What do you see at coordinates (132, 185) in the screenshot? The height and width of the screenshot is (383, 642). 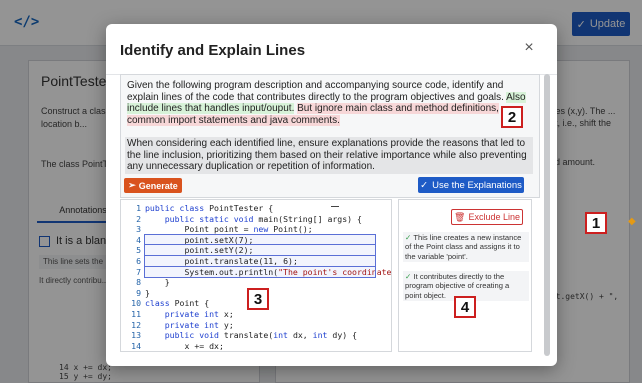 I see `send-icon: ➢` at bounding box center [132, 185].